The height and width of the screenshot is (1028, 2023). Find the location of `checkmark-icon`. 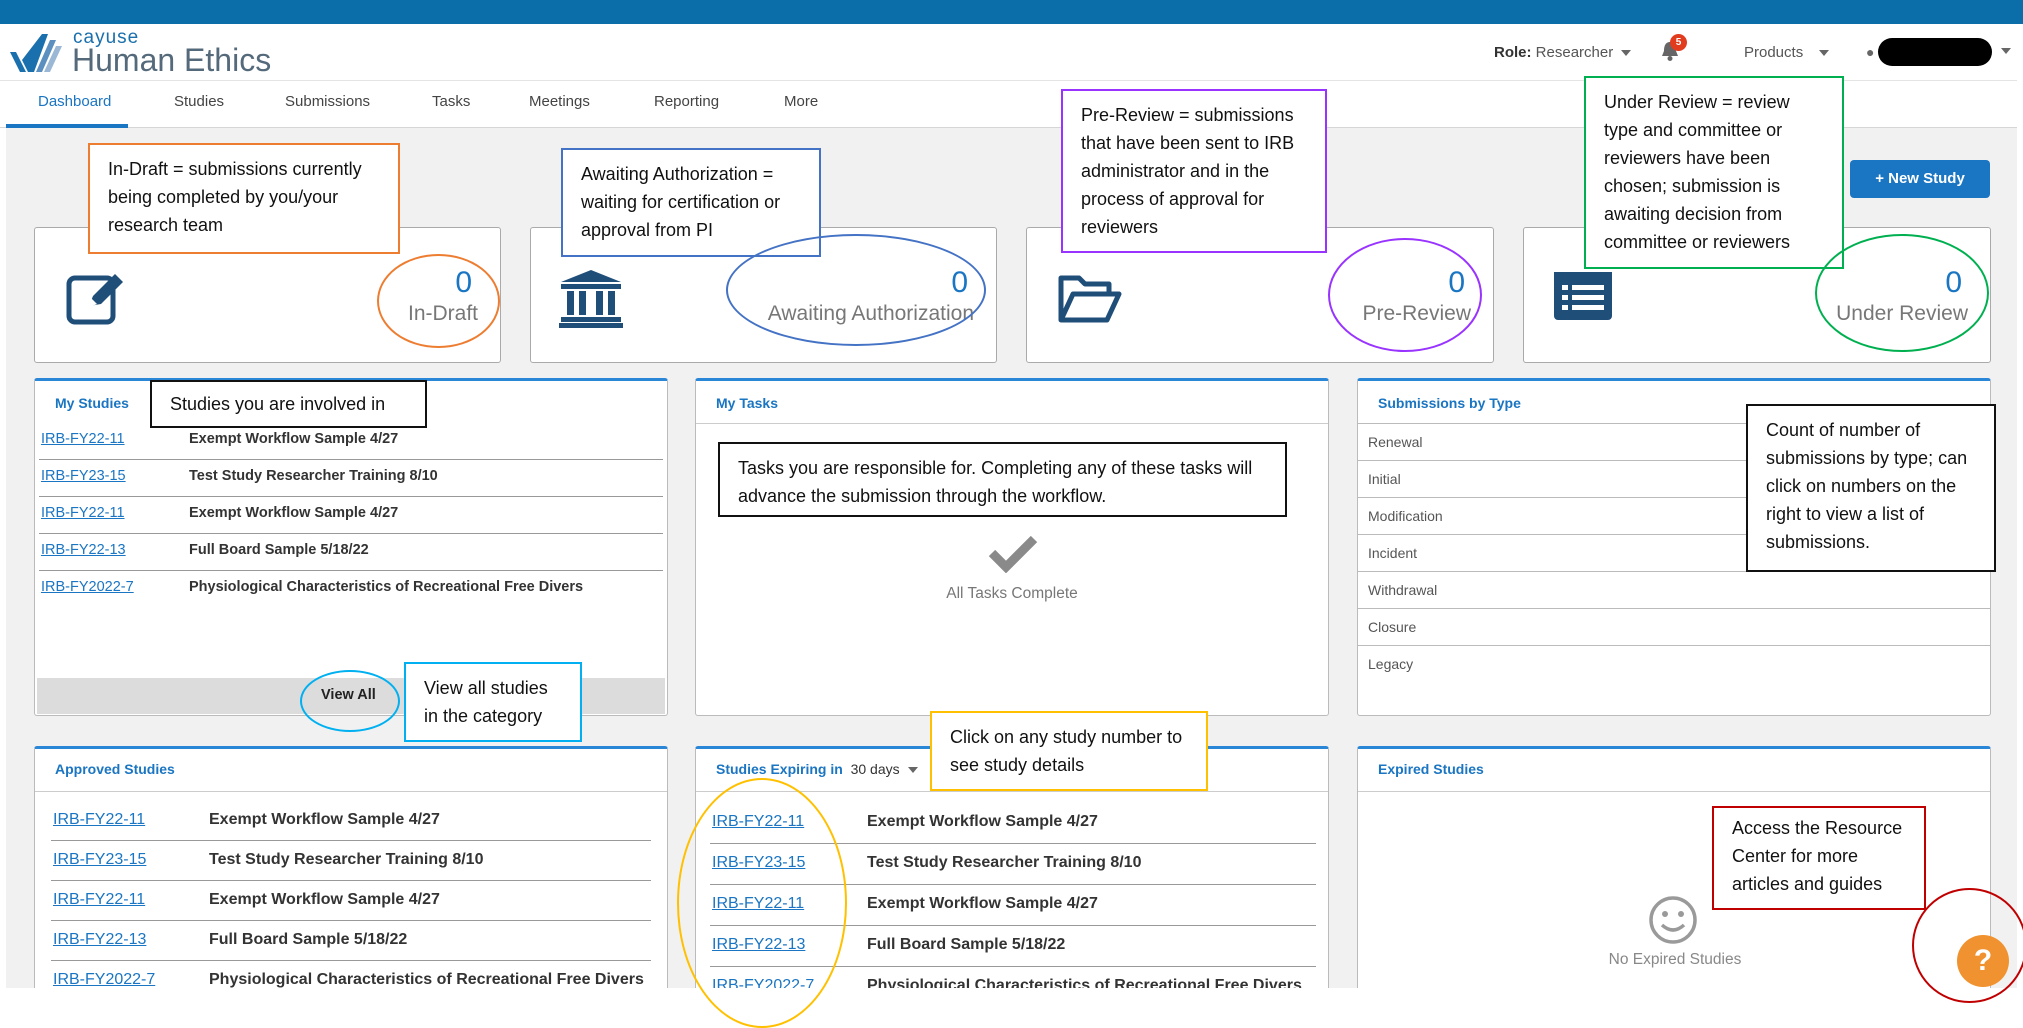

checkmark-icon is located at coordinates (1013, 554).